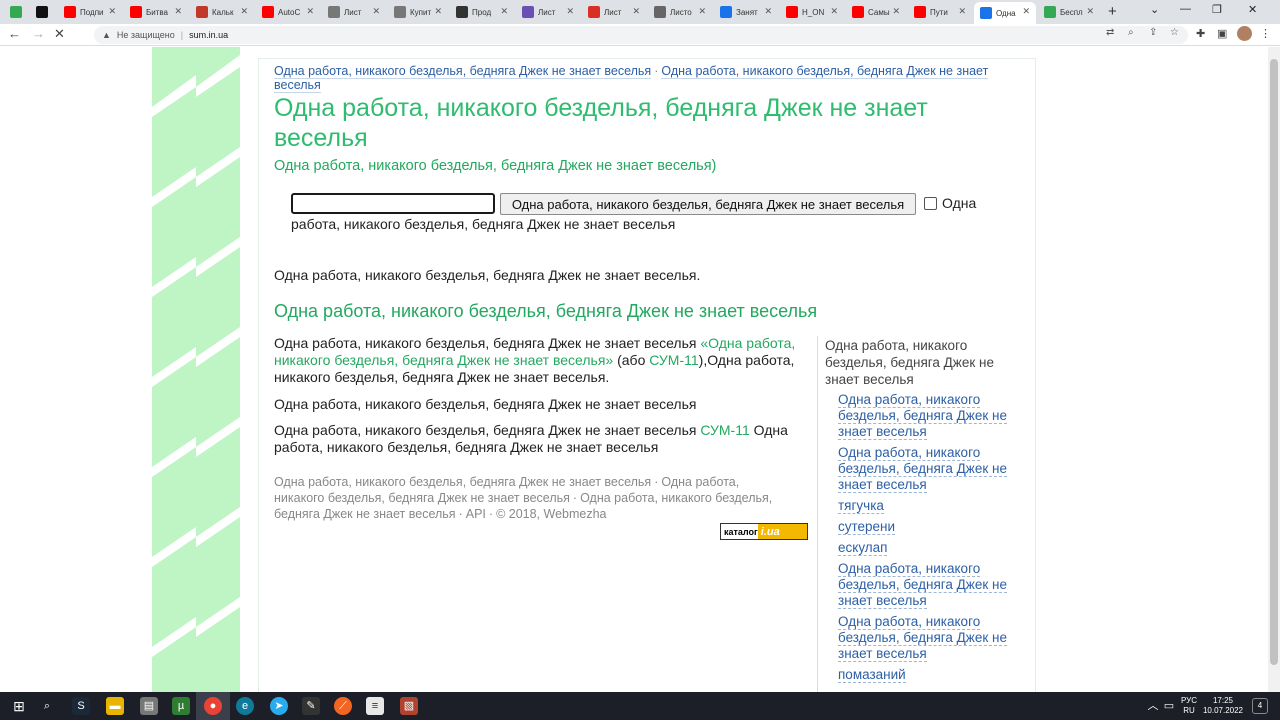 This screenshot has width=1280, height=720. What do you see at coordinates (393, 203) in the screenshot?
I see `search-input` at bounding box center [393, 203].